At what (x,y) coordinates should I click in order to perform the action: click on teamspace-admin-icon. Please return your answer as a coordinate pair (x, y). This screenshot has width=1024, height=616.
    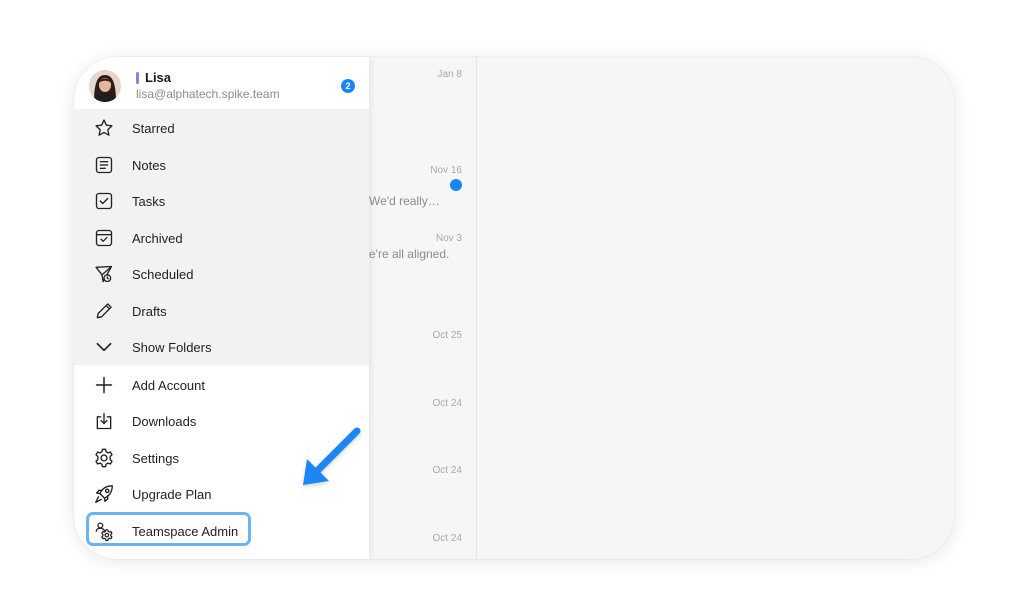
    Looking at the image, I should click on (104, 531).